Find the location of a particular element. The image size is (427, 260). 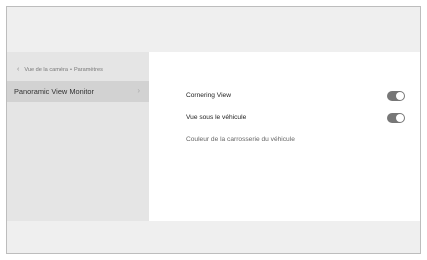

breadcrumb: ‹ Vue de la caméra • Paramètres is located at coordinates (60, 69).